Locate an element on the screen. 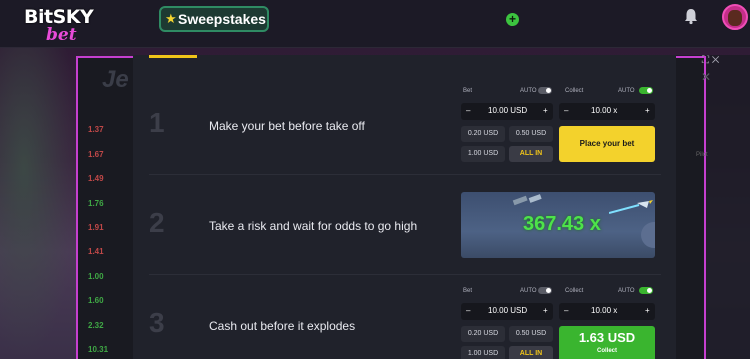 This screenshot has width=750, height=359. history-value: 1.91 is located at coordinates (96, 227).